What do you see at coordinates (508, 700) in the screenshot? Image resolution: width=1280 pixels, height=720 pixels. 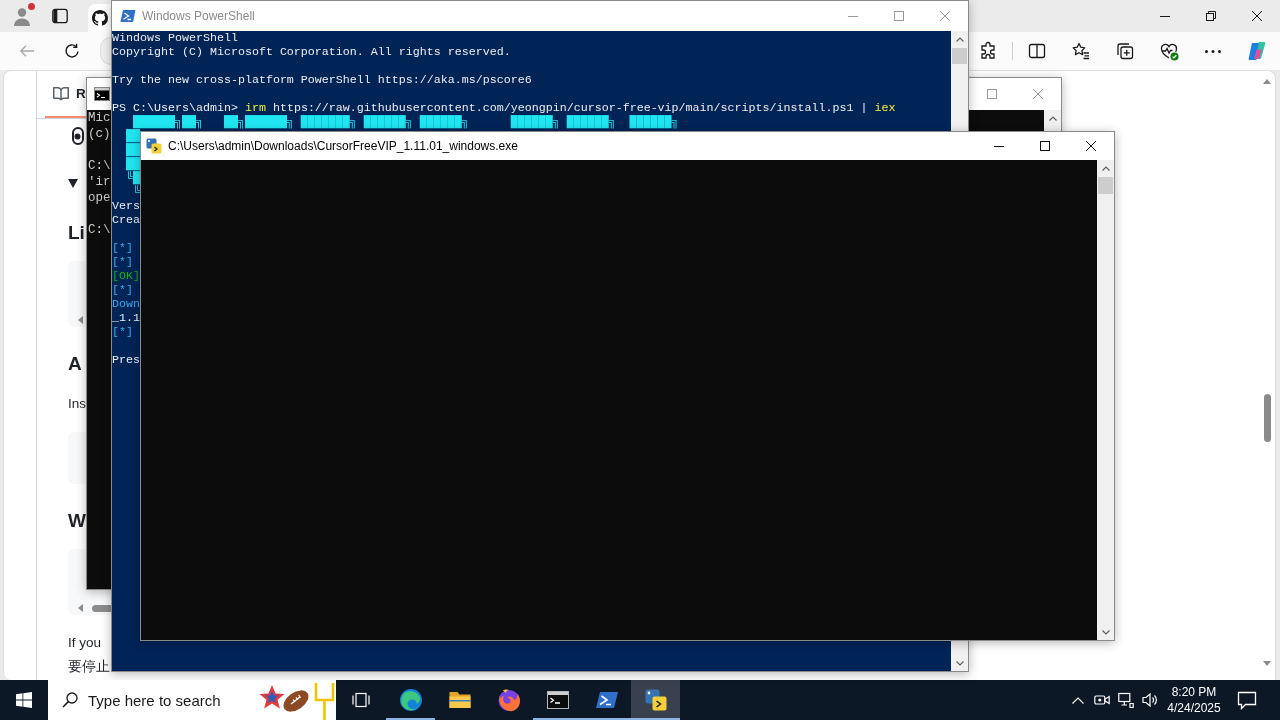 I see `fox-globe-icon` at bounding box center [508, 700].